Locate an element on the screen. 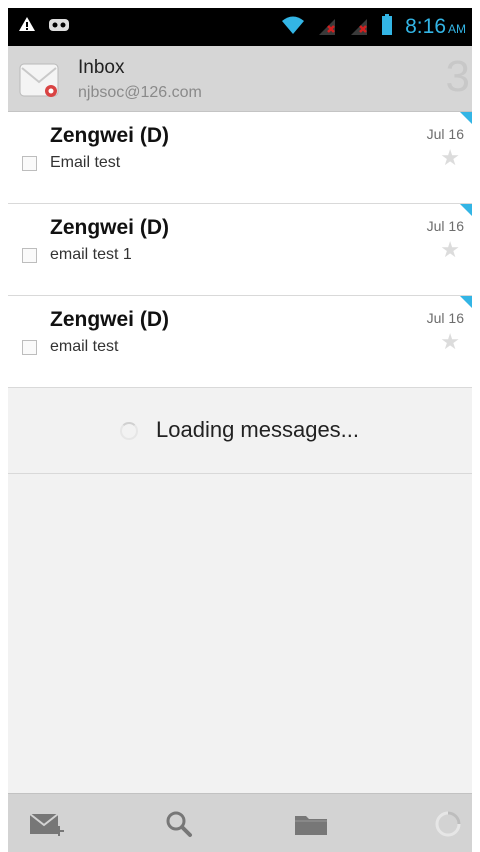  email-app-icon is located at coordinates (40, 81).